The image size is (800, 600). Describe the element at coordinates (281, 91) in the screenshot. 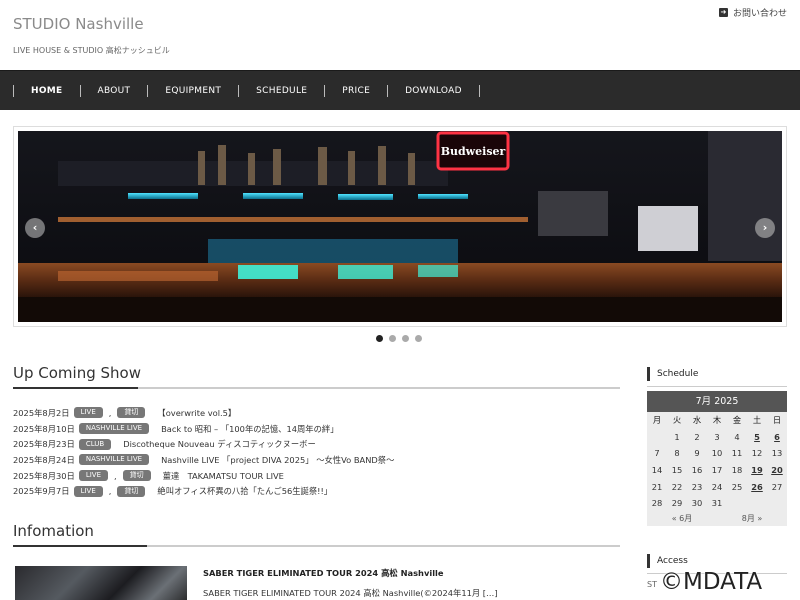

I see `nav-item-schedule: SCHEDULE` at that location.